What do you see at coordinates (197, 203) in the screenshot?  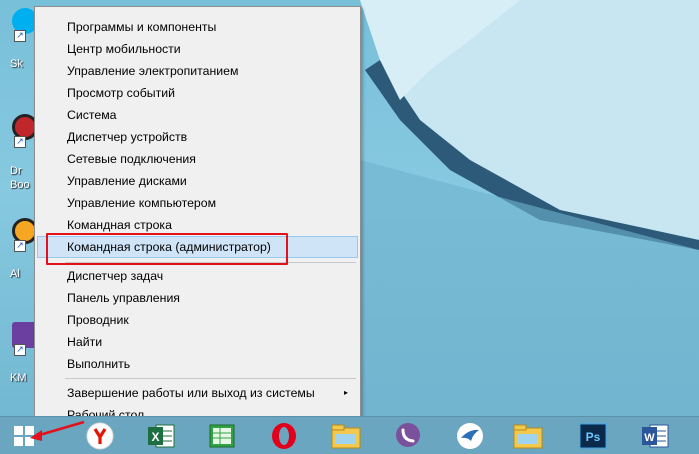 I see `menu-item-computer-management: Управление компьютером` at bounding box center [197, 203].